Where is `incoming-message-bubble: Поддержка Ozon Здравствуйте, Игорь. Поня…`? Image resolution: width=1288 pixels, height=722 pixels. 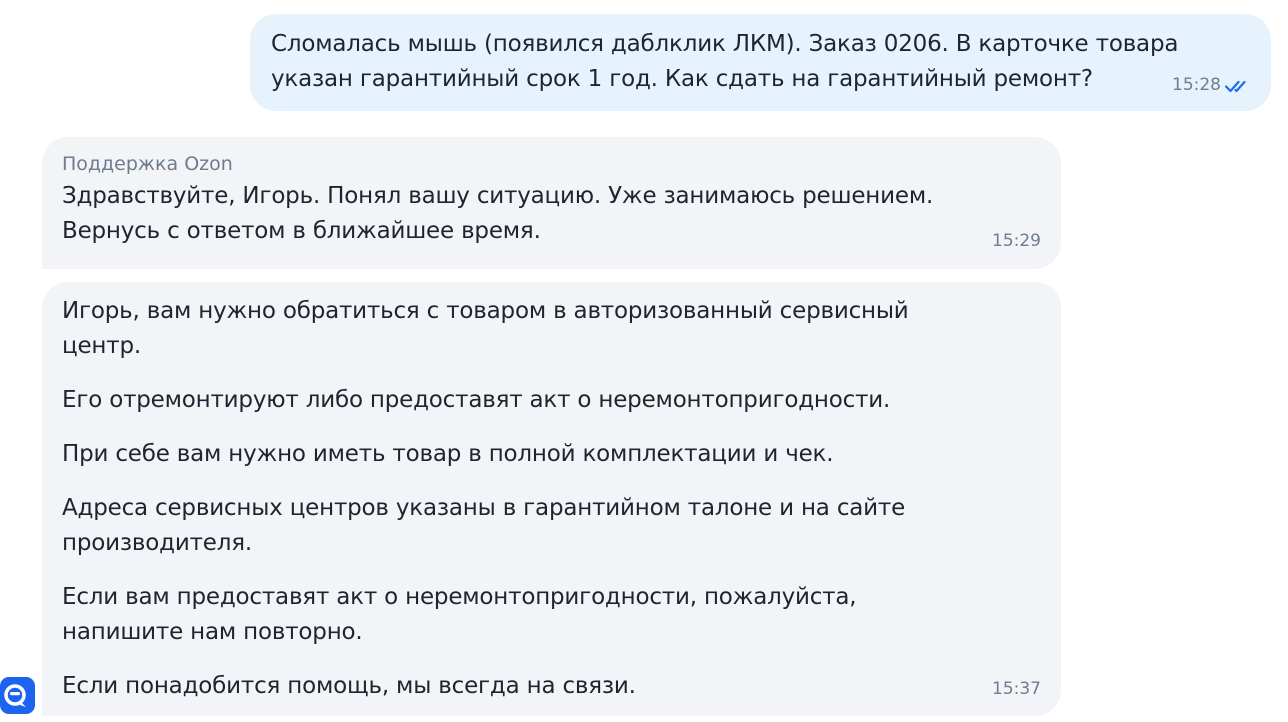 incoming-message-bubble: Поддержка Ozon Здравствуйте, Игорь. Поня… is located at coordinates (551, 203).